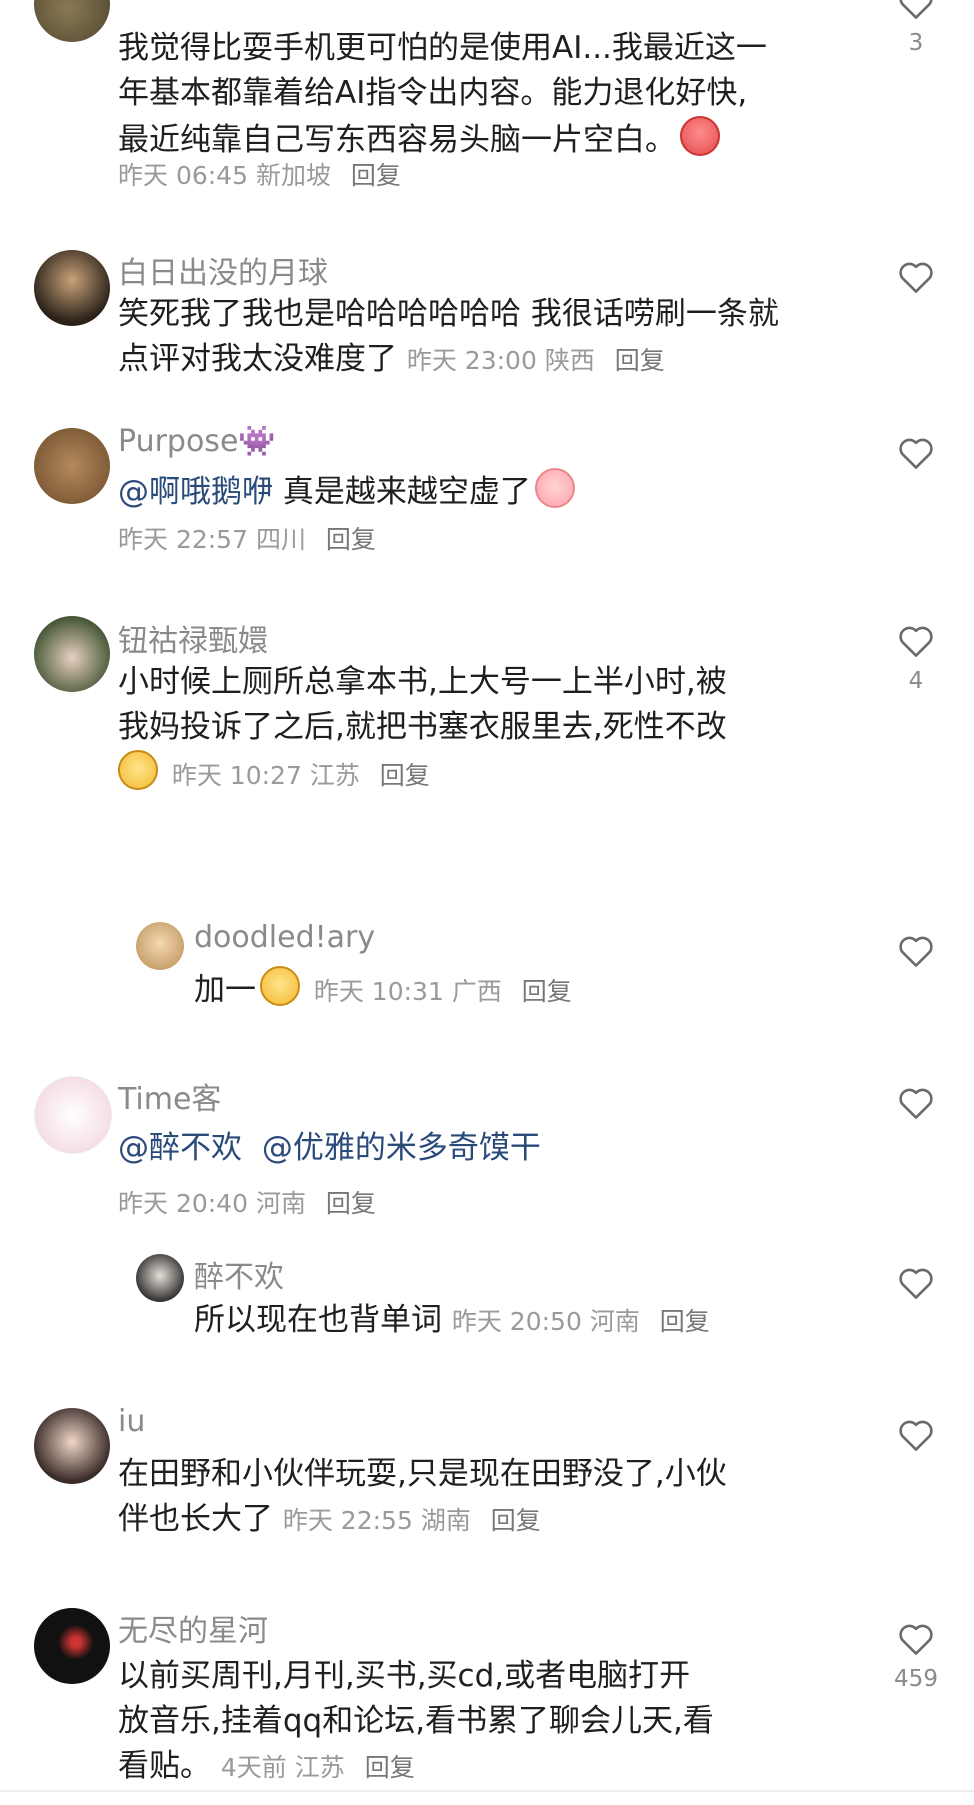  I want to click on comment-username: doodled!ary, so click(284, 937).